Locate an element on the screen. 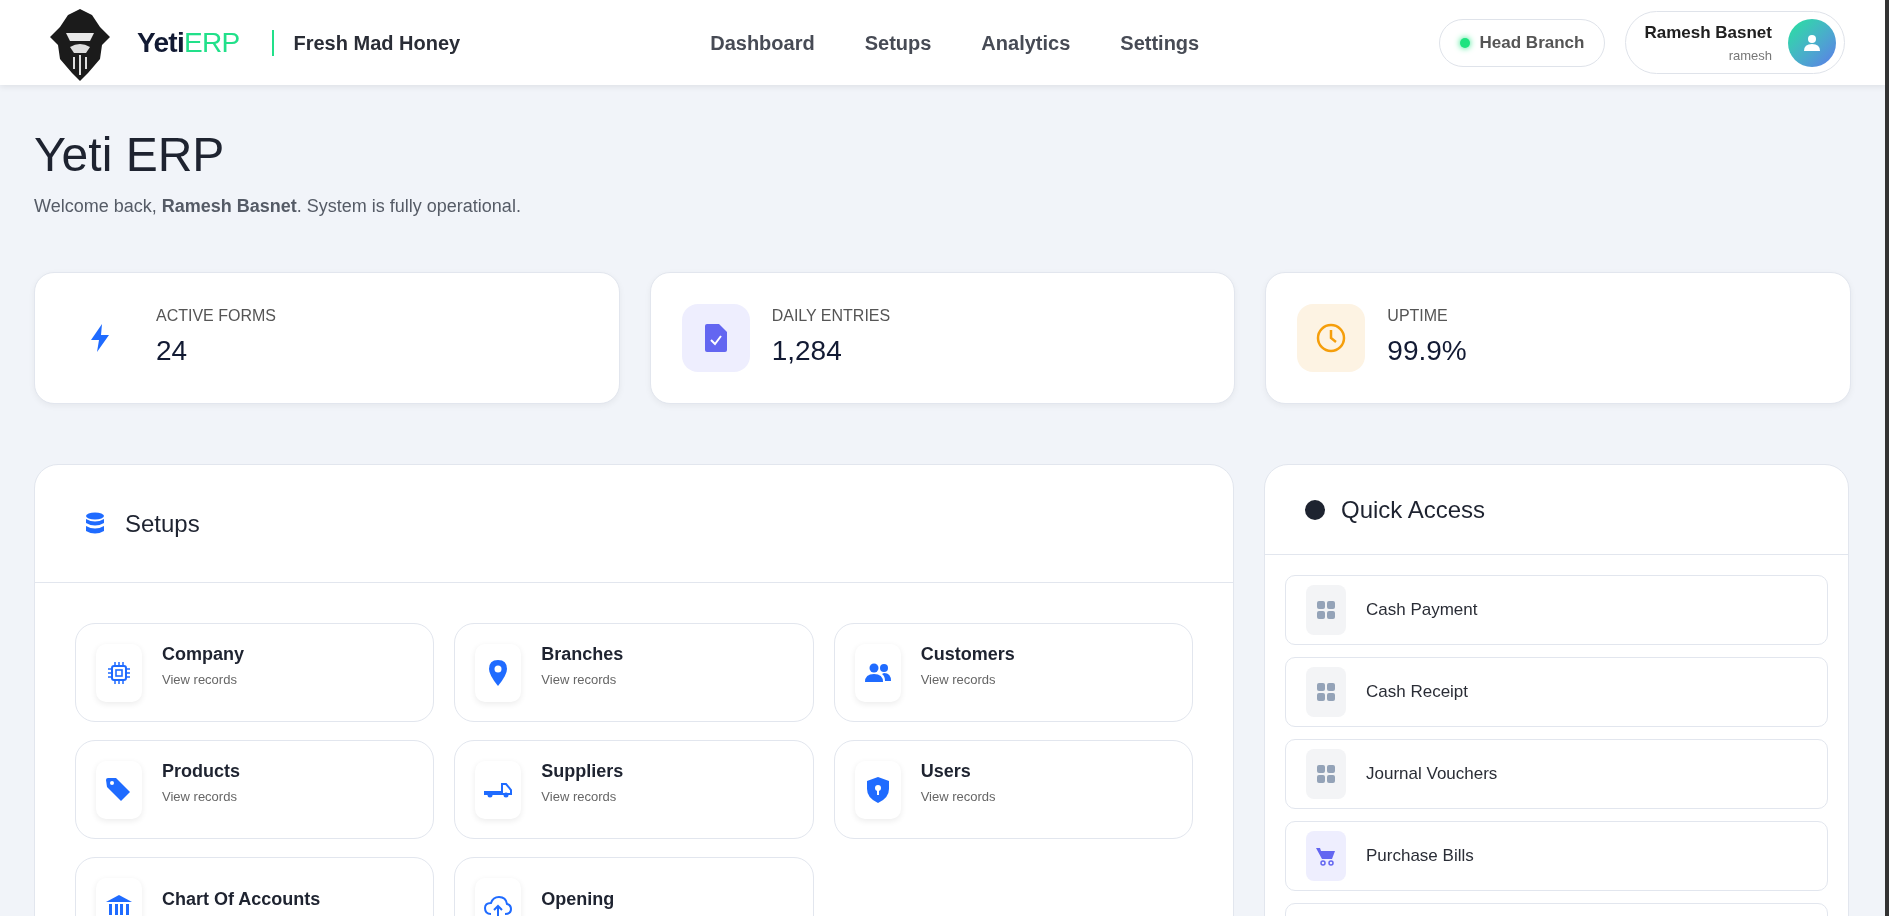  setup-card: Suppliers View records is located at coordinates (634, 789).